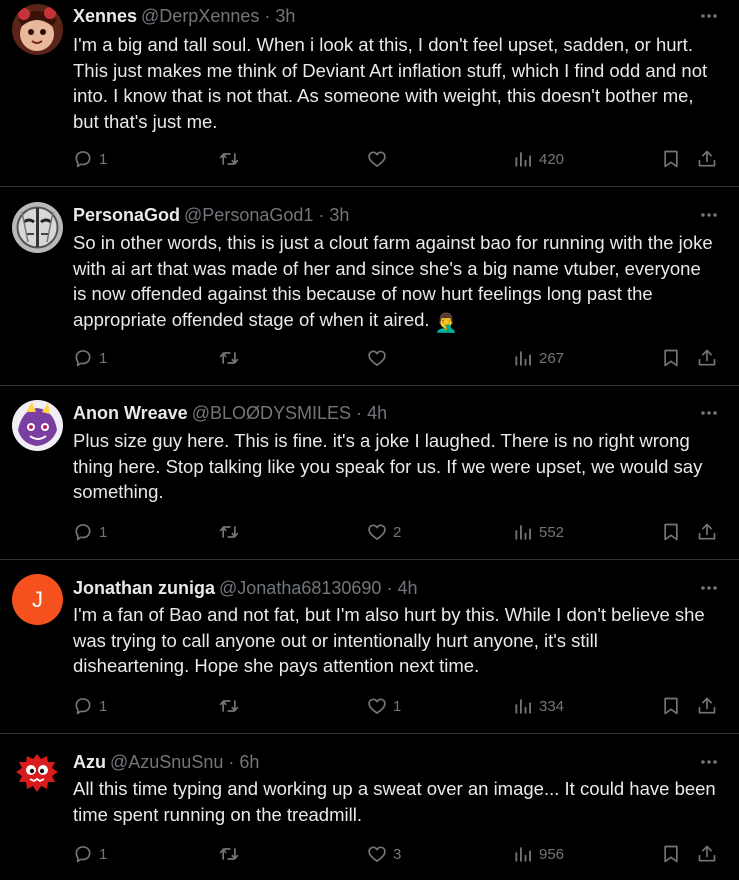 This screenshot has width=739, height=880. Describe the element at coordinates (166, 762) in the screenshot. I see `user-handle: @AzuSnuSnu` at that location.